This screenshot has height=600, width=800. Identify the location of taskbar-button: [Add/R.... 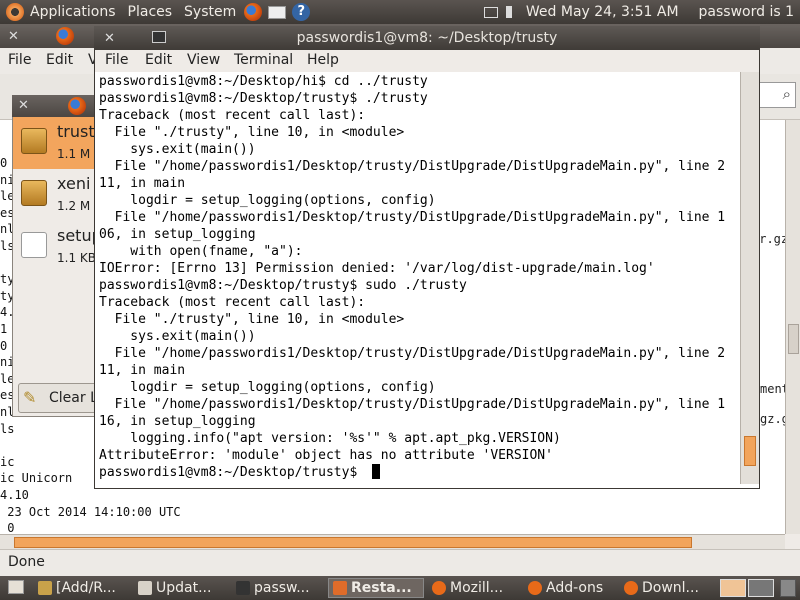
(82, 588).